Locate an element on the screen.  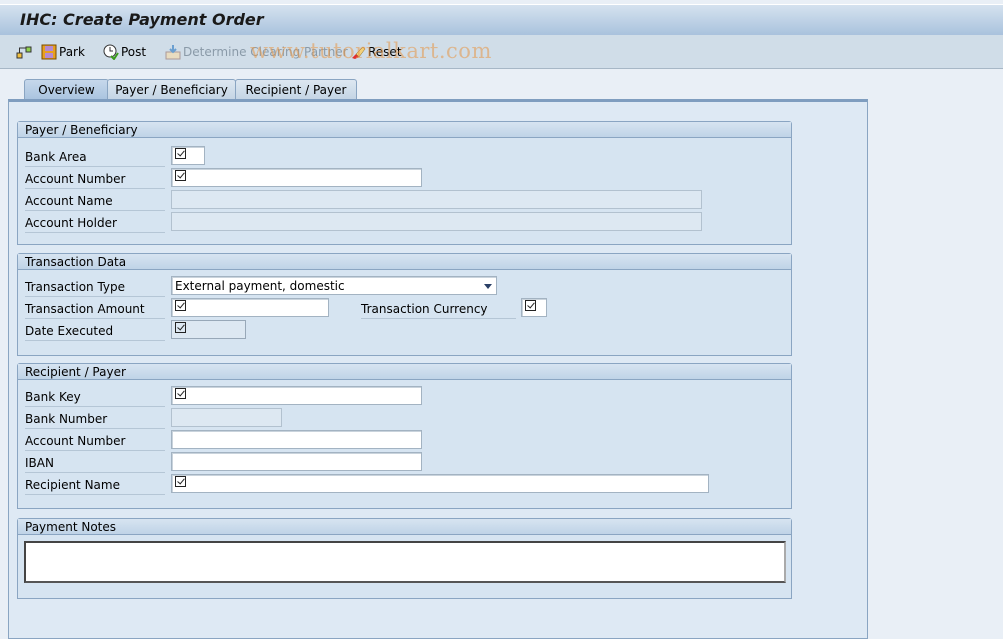
post-icon is located at coordinates (111, 52).